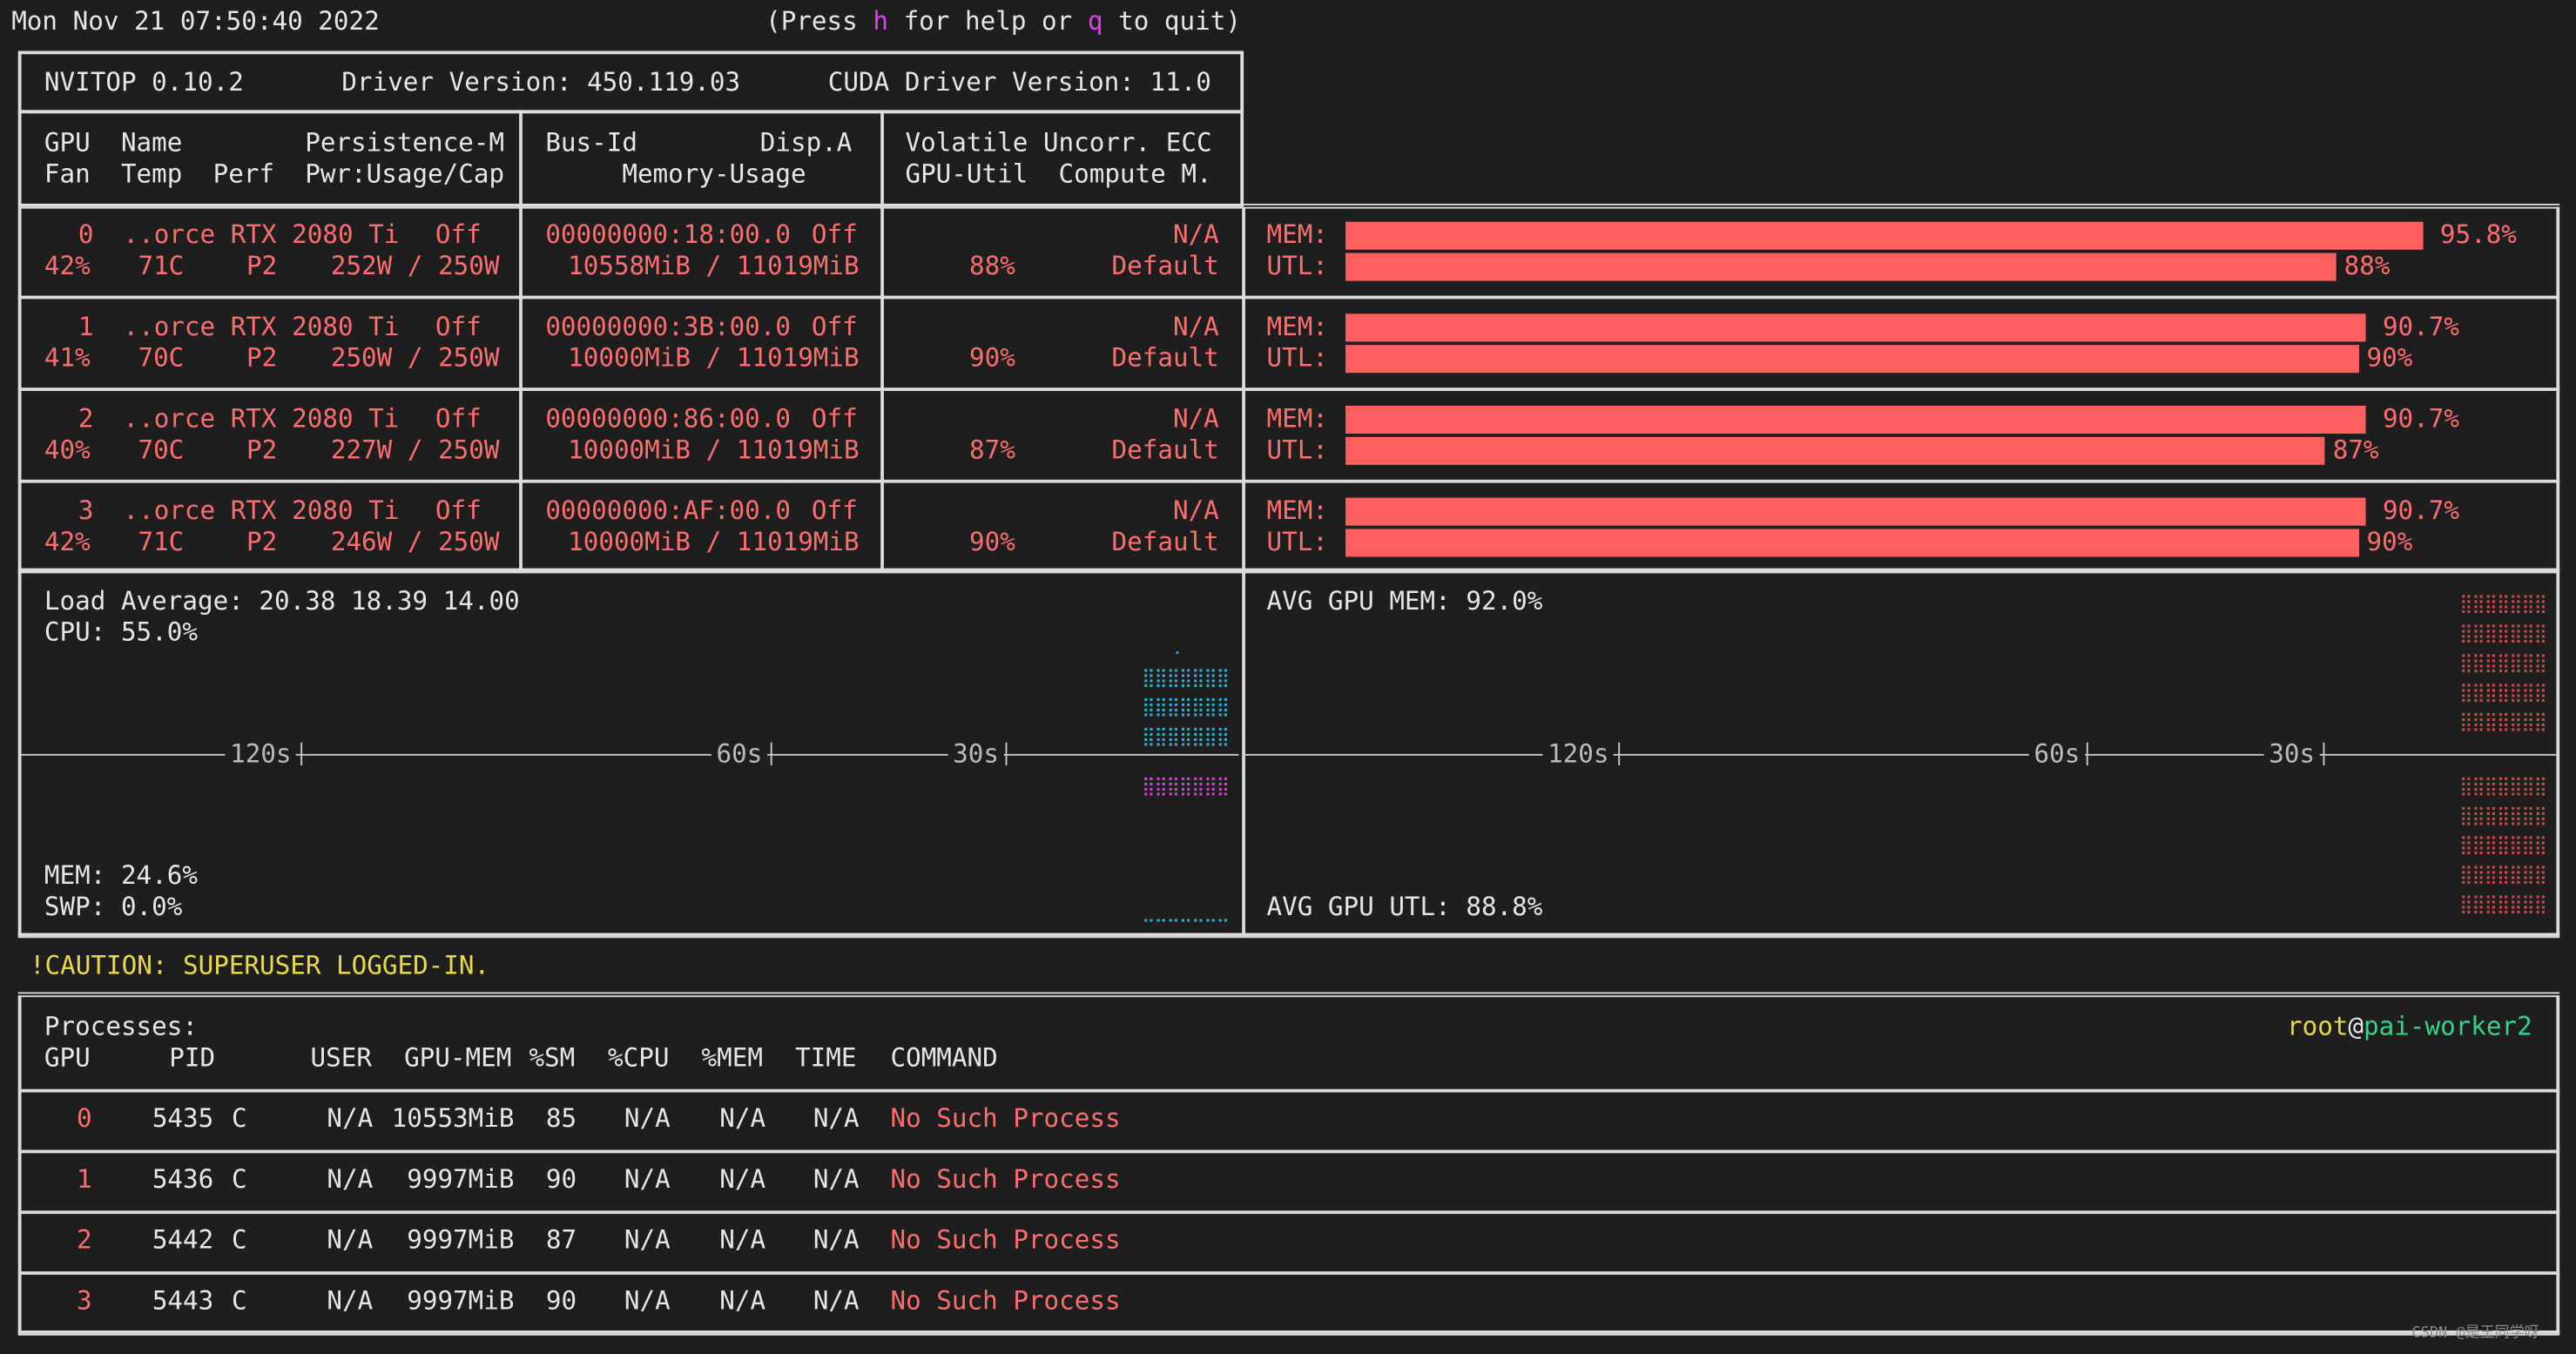  Describe the element at coordinates (192, 1058) in the screenshot. I see `col-pid: PID` at that location.